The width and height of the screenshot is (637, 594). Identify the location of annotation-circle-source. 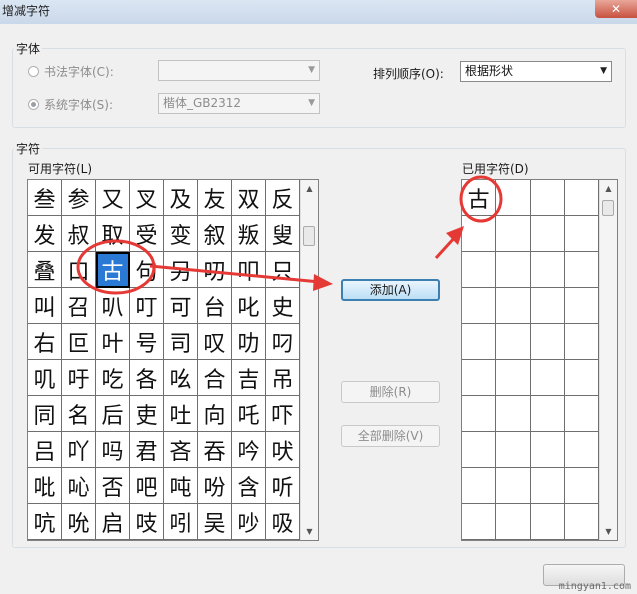
(116, 267).